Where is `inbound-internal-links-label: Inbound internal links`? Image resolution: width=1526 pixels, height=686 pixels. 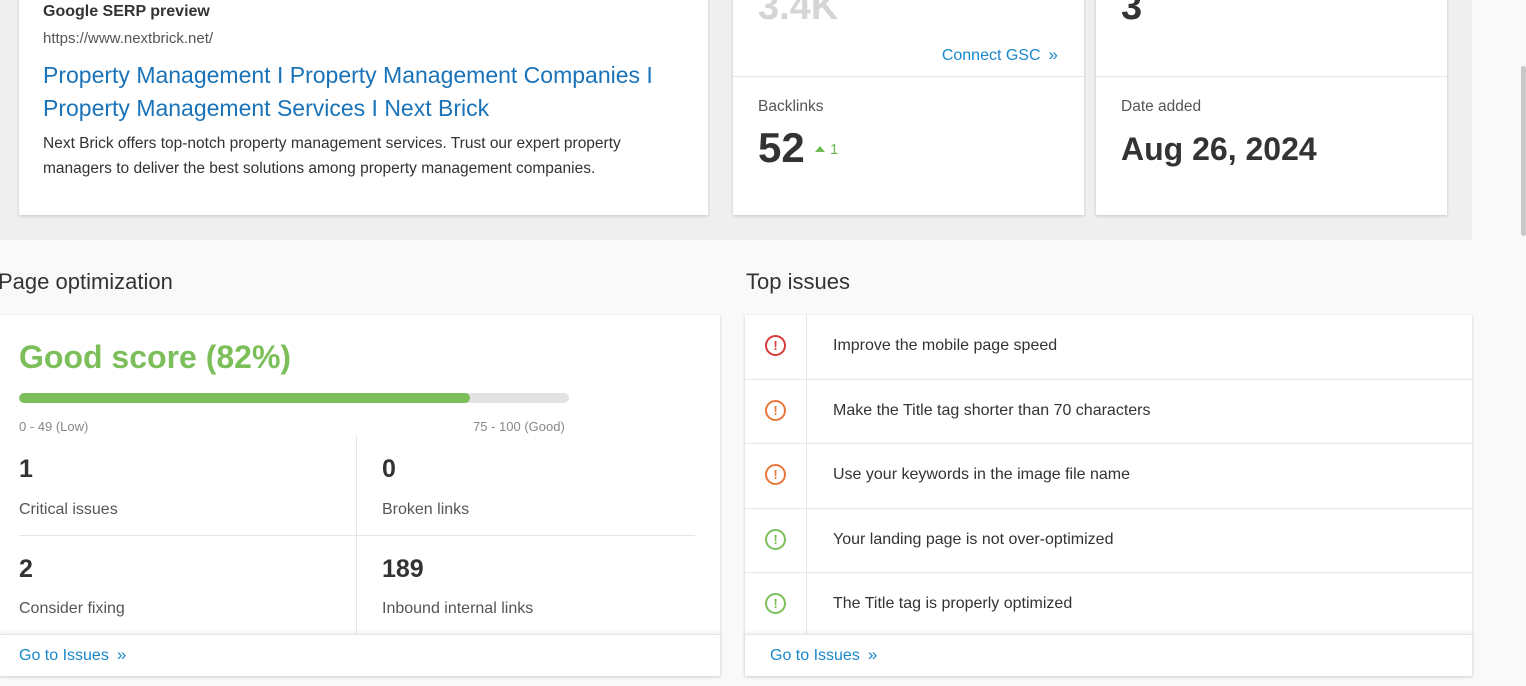 inbound-internal-links-label: Inbound internal links is located at coordinates (458, 608).